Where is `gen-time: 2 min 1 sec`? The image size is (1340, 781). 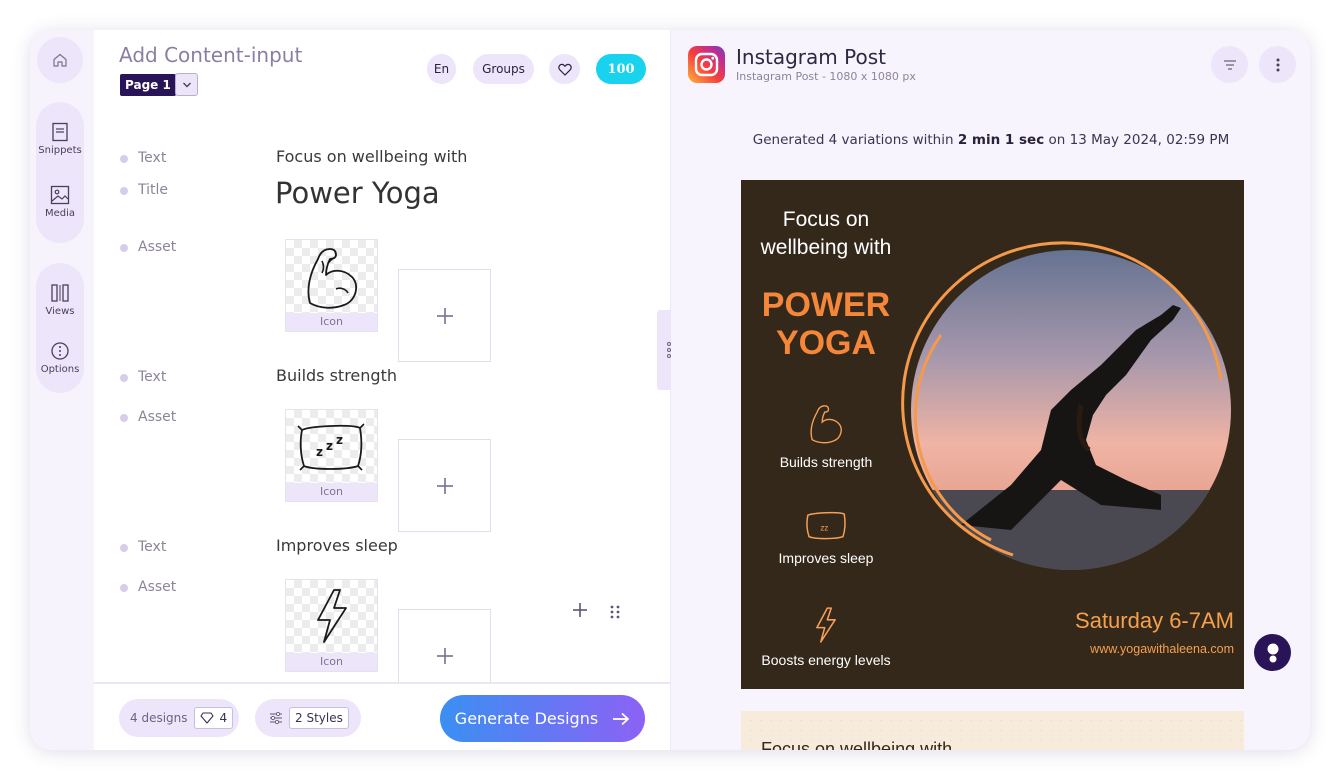
gen-time: 2 min 1 sec is located at coordinates (1001, 140).